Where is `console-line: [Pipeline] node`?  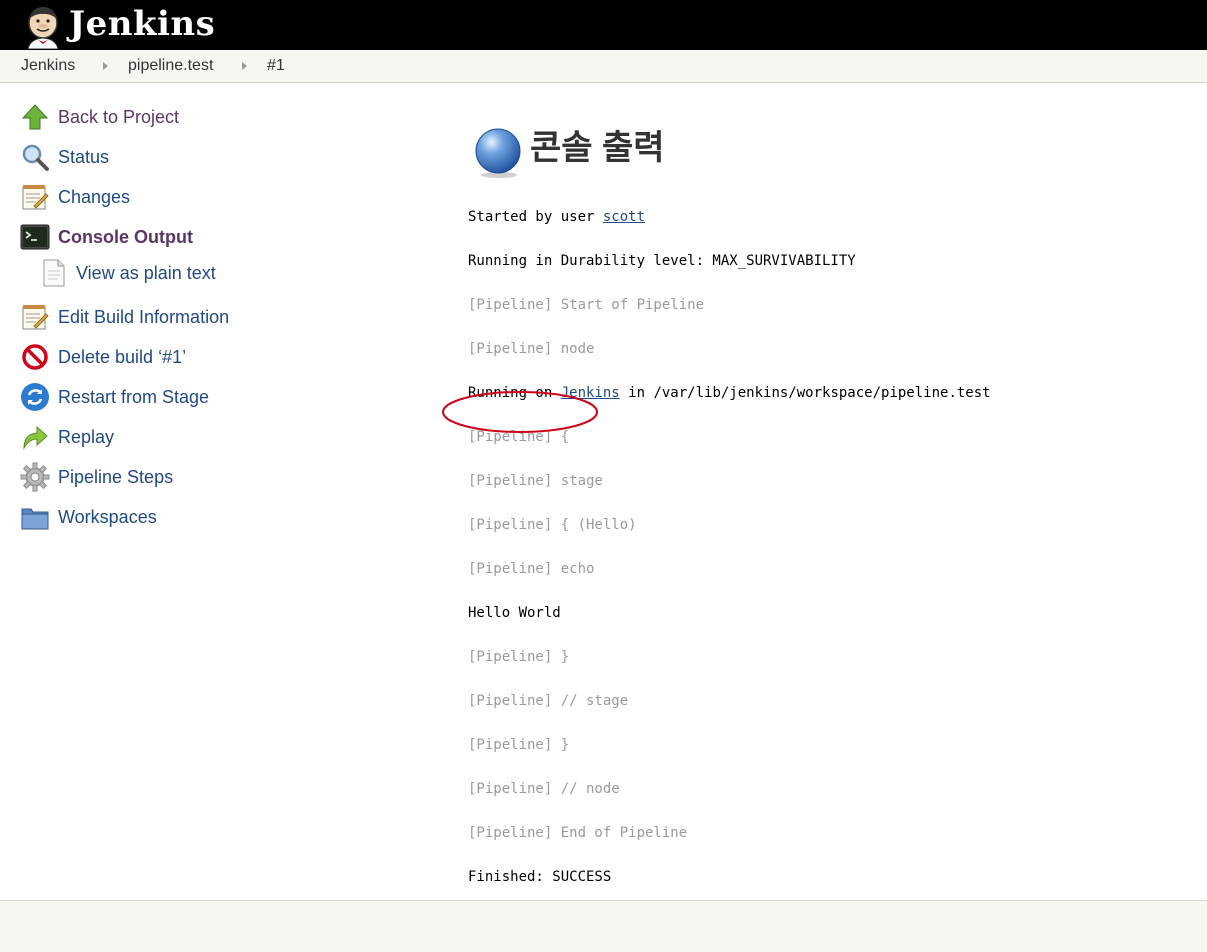
console-line: [Pipeline] node is located at coordinates (531, 349).